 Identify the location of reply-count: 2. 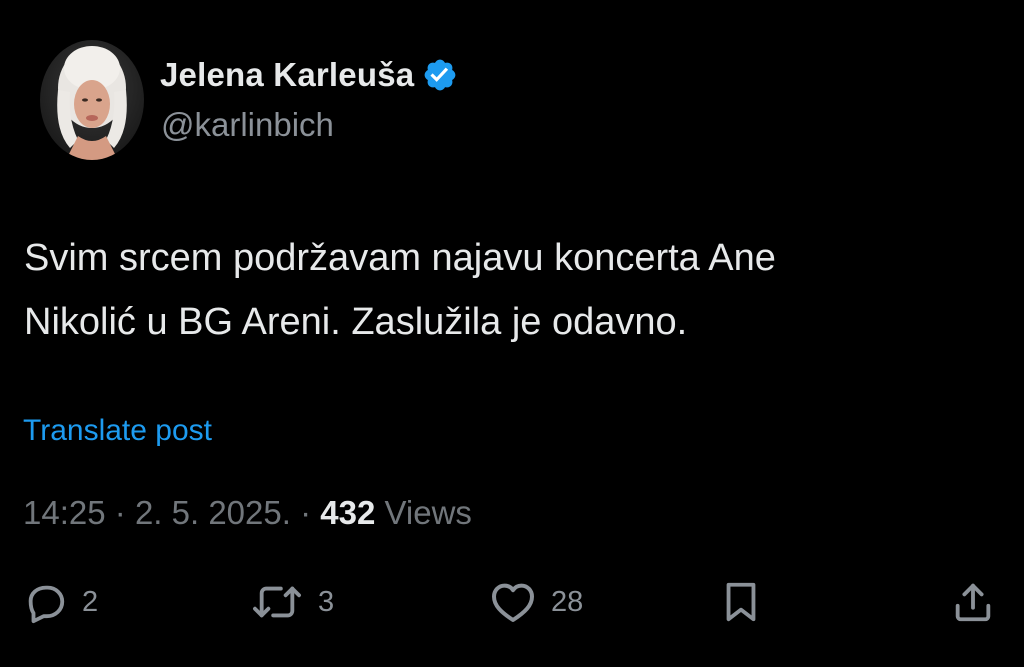
(90, 601).